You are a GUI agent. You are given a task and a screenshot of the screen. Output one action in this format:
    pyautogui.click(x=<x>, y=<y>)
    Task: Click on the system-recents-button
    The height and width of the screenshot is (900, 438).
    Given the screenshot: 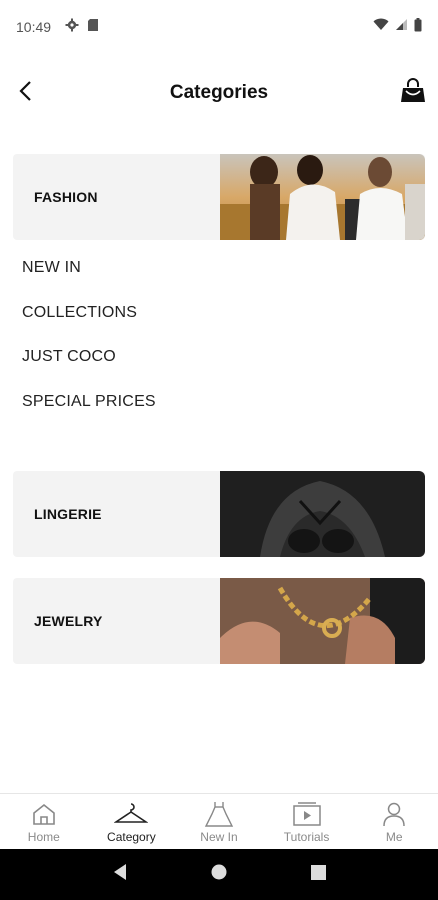 What is the action you would take?
    pyautogui.click(x=318, y=875)
    